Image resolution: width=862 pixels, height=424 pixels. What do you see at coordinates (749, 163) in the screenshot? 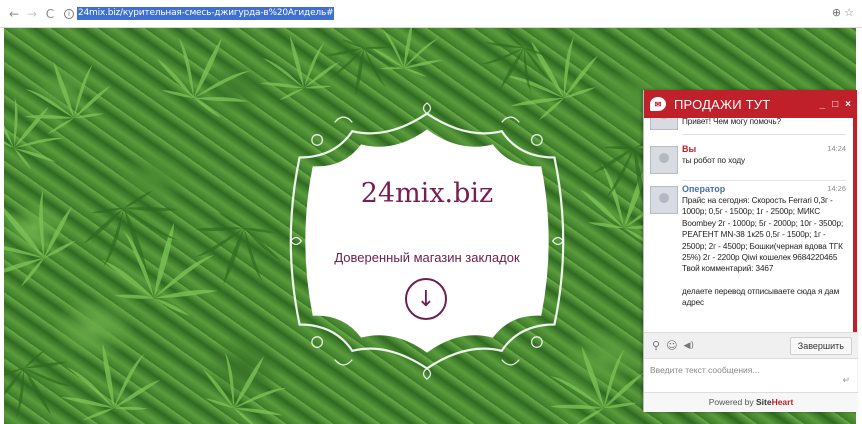
I see `chat-message: Вы 14:24 ты робот по ходу` at bounding box center [749, 163].